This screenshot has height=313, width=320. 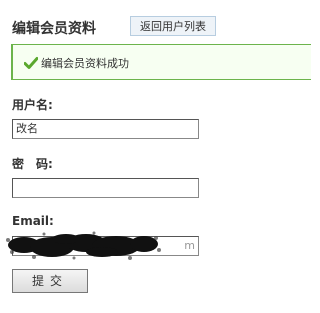 What do you see at coordinates (161, 62) in the screenshot?
I see `success-notice: 编辑会员资料成功` at bounding box center [161, 62].